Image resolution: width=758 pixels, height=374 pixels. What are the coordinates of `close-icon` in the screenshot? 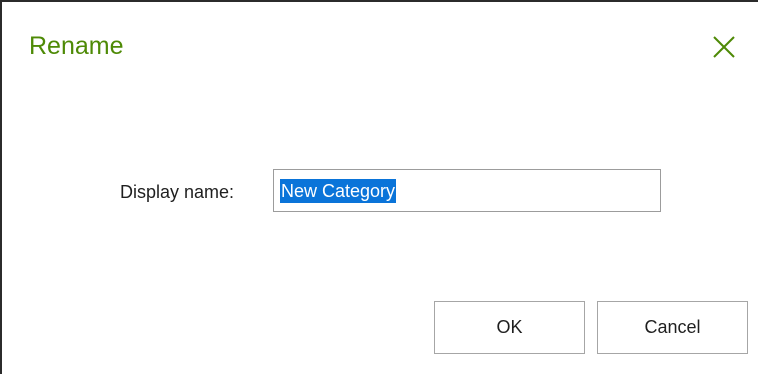 It's located at (724, 47).